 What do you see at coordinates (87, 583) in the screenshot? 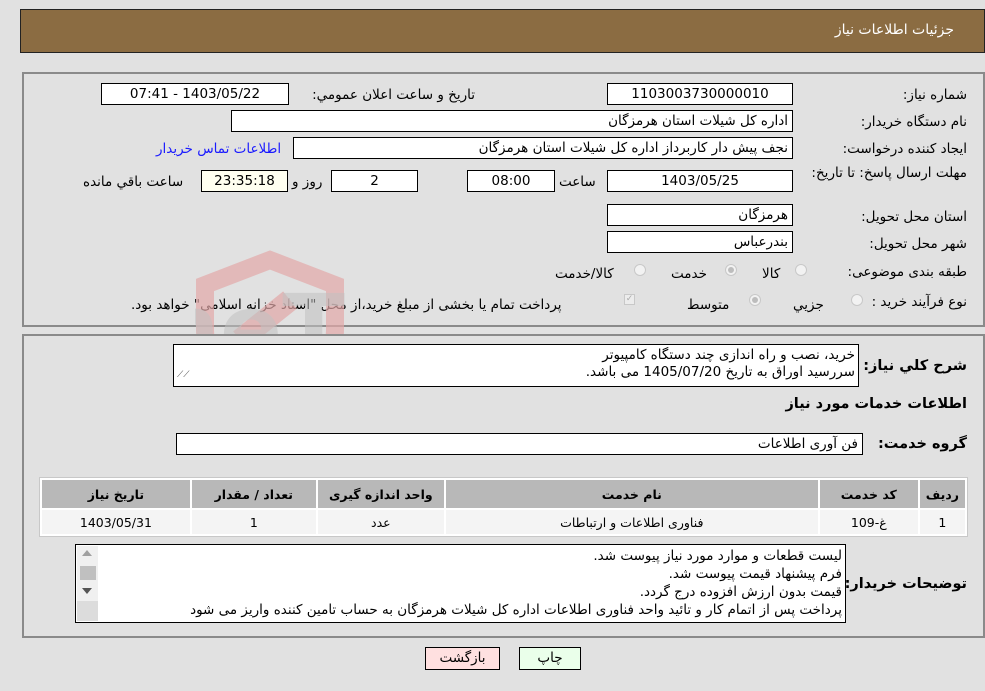
I see `notes-scrollbar` at bounding box center [87, 583].